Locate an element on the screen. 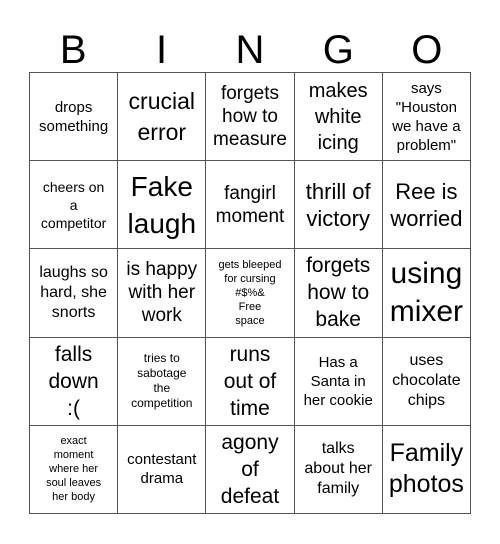 This screenshot has width=500, height=544. cell-text: talks about her family is located at coordinates (338, 469).